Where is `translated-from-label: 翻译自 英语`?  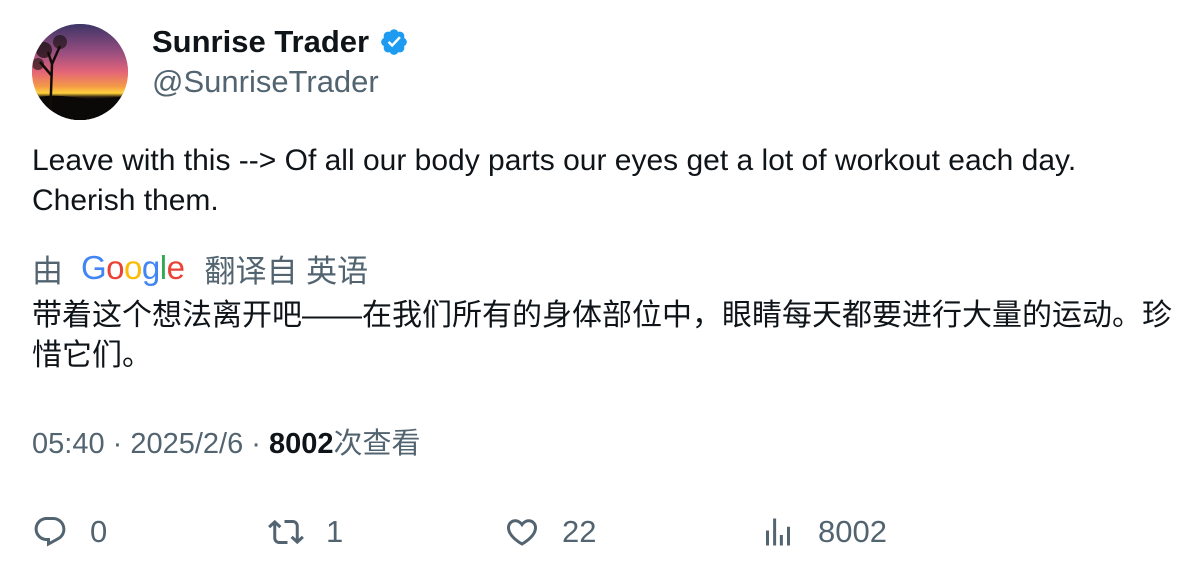
translated-from-label: 翻译自 英语 is located at coordinates (286, 271).